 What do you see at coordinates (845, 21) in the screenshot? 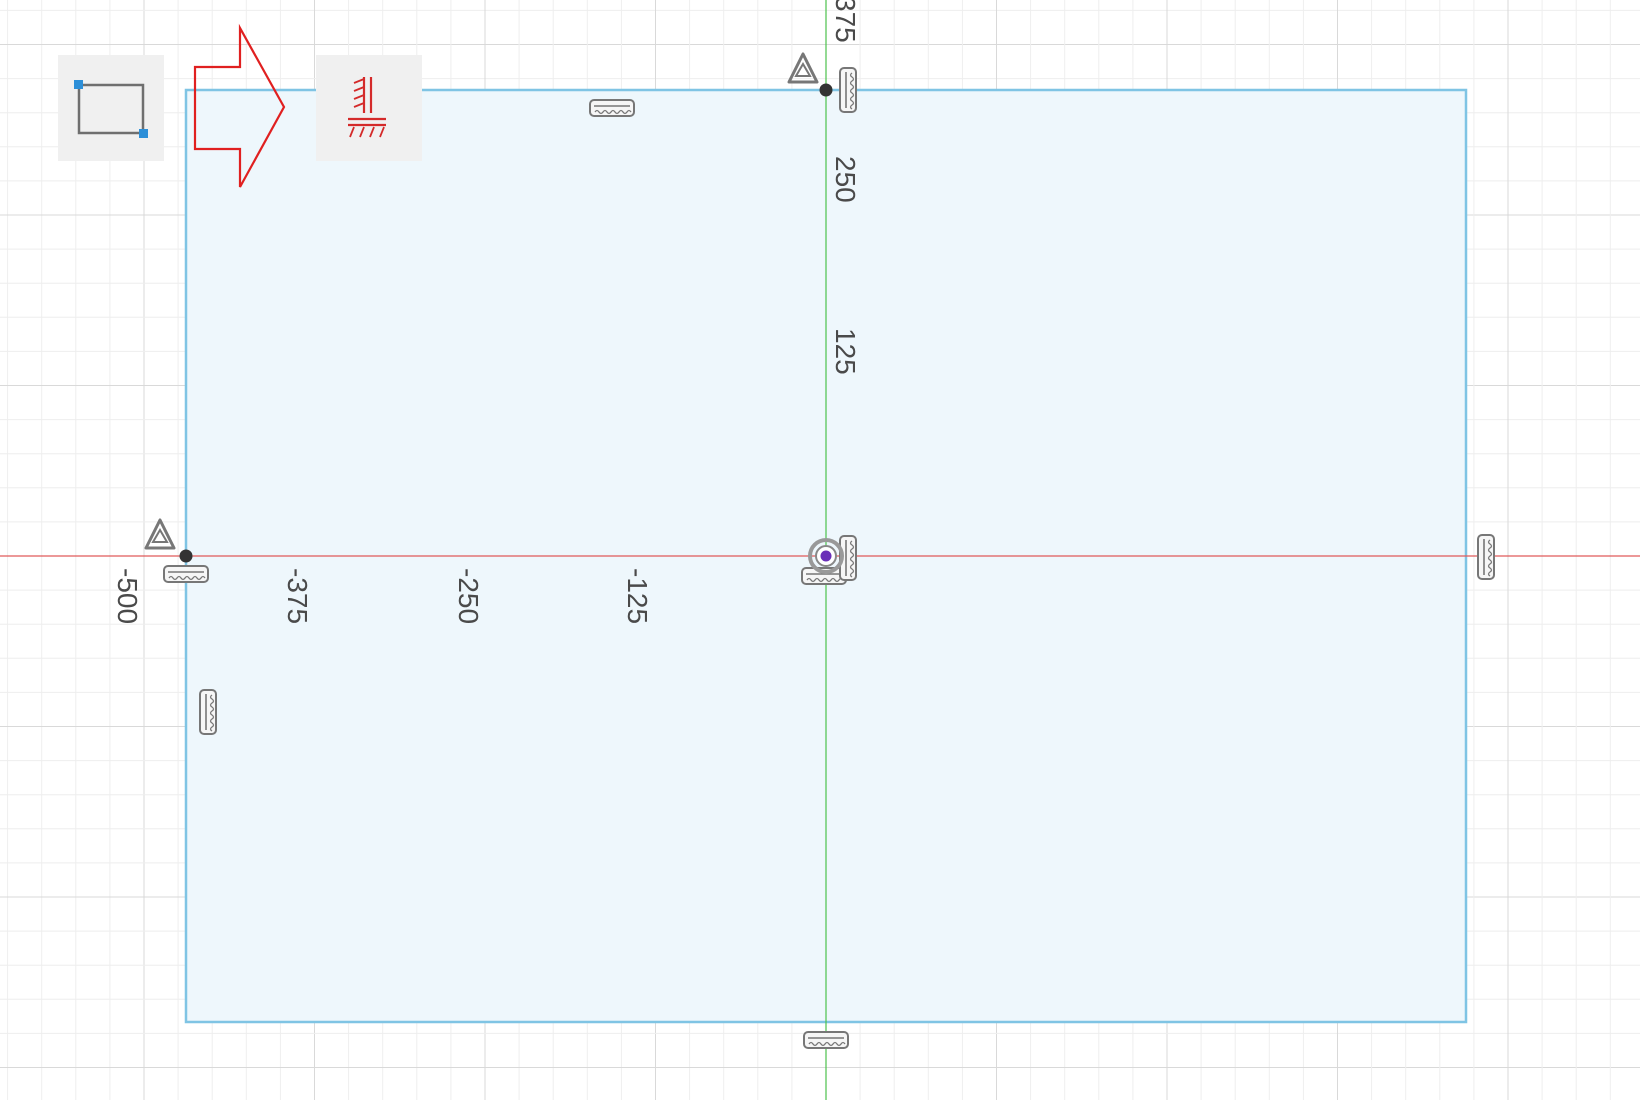
I see `y-tick-label: 375` at bounding box center [845, 21].